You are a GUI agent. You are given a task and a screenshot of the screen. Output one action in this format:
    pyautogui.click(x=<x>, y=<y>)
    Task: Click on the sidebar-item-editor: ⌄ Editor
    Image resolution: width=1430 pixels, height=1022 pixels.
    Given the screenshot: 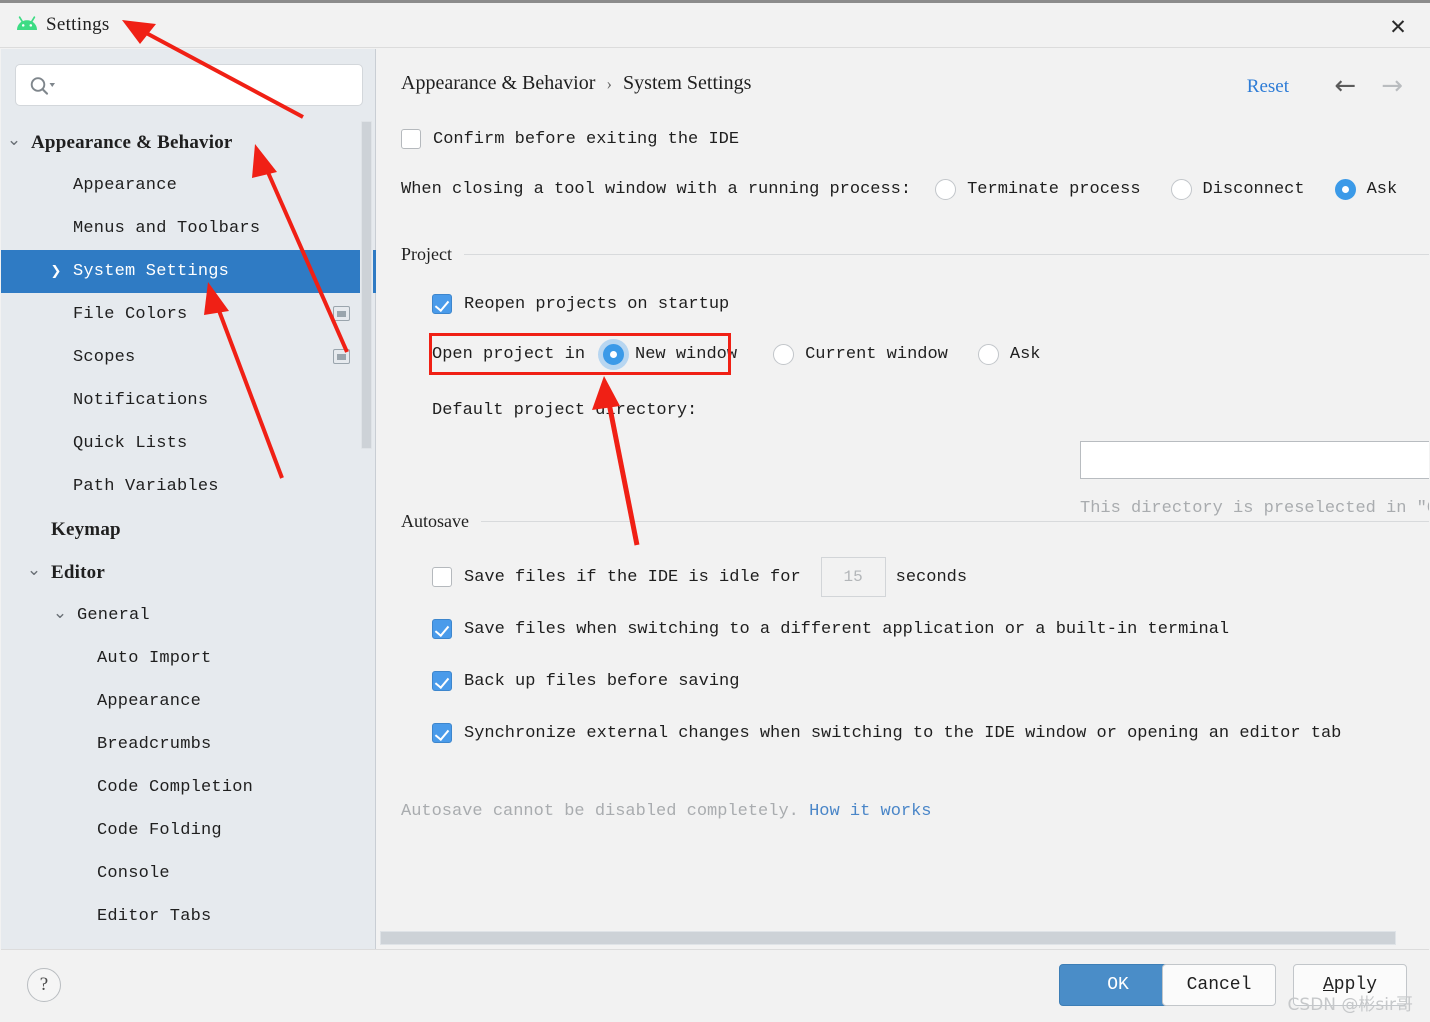 What is the action you would take?
    pyautogui.click(x=188, y=572)
    